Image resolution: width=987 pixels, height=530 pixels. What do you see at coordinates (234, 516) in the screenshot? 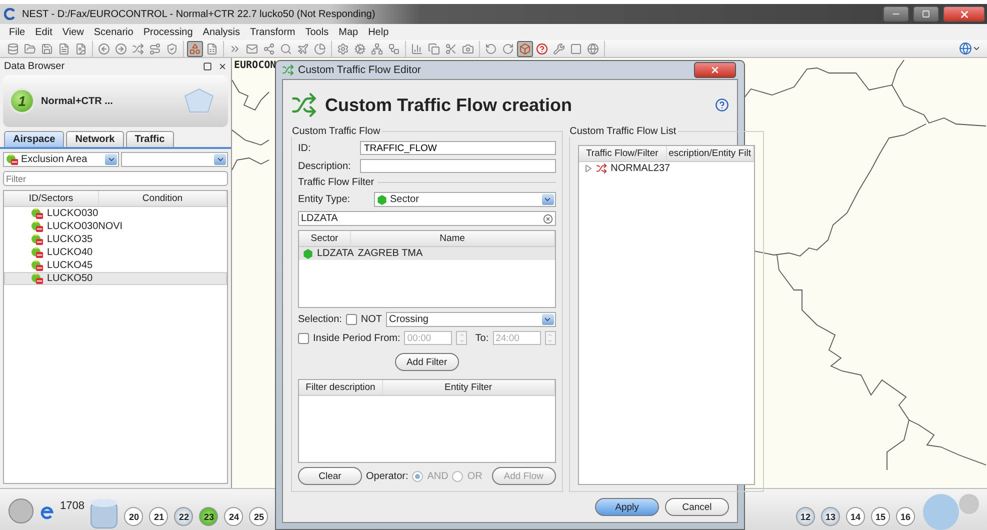
I see `day-bubble: 24` at bounding box center [234, 516].